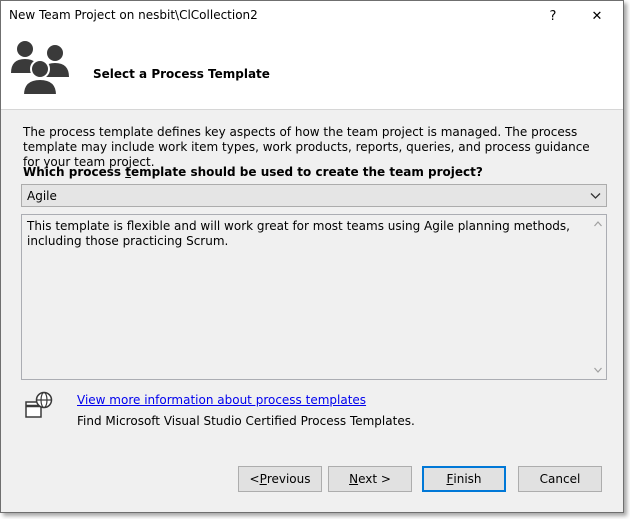 This screenshot has width=630, height=519. I want to click on window-title: New Team Project on nesbit\ClCollection2, so click(133, 15).